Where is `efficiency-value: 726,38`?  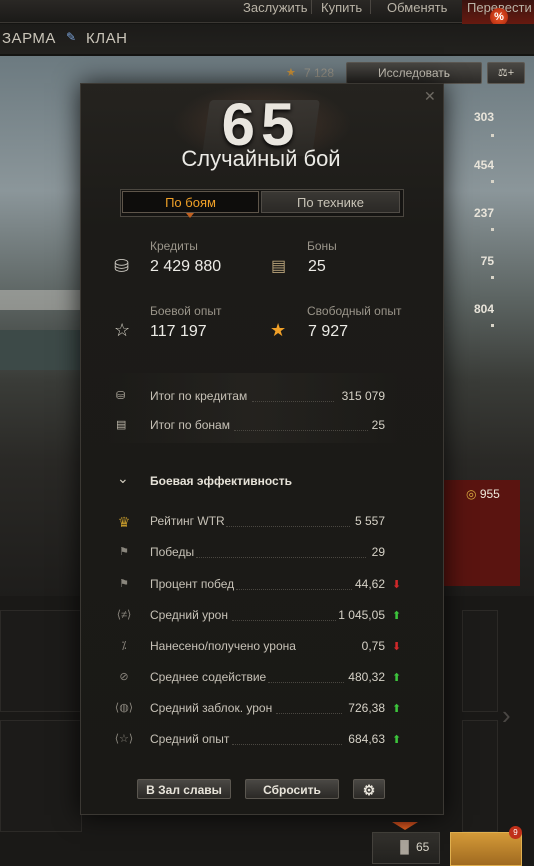 efficiency-value: 726,38 is located at coordinates (366, 708).